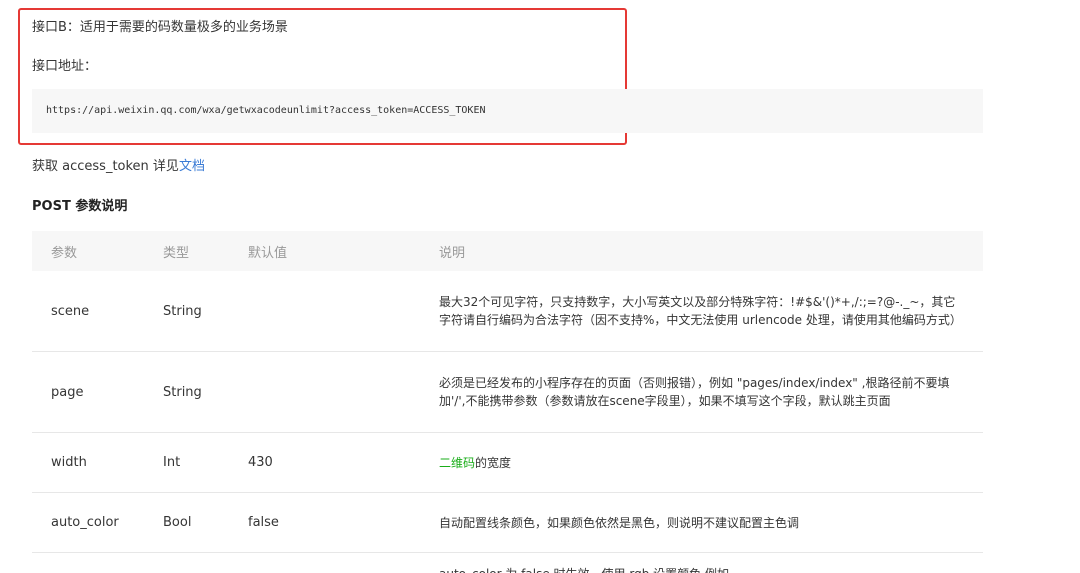  What do you see at coordinates (97, 311) in the screenshot?
I see `param-name: scene` at bounding box center [97, 311].